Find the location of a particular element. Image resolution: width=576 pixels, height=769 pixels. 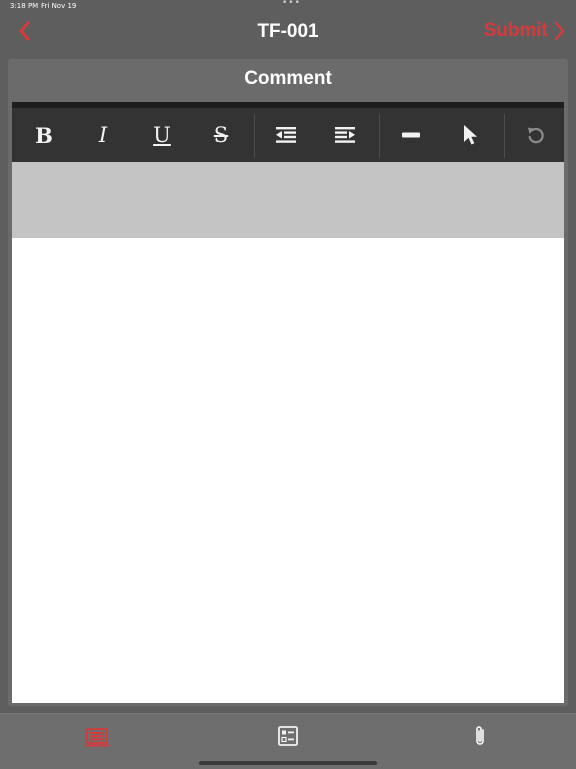

status-bar: 3:18 PM Fri Nov 19 ••• is located at coordinates (288, 6).